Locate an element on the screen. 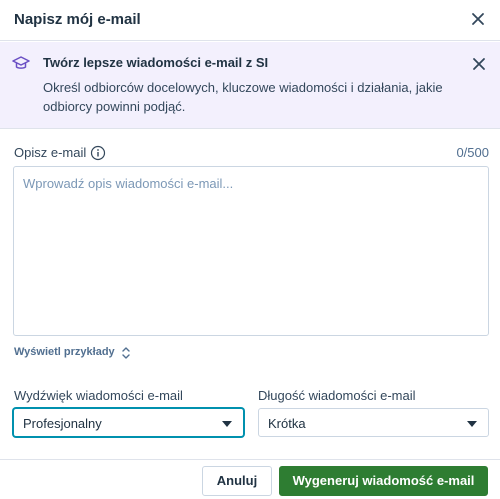 This screenshot has height=499, width=500. tone-select: Profesjonalny is located at coordinates (128, 422).